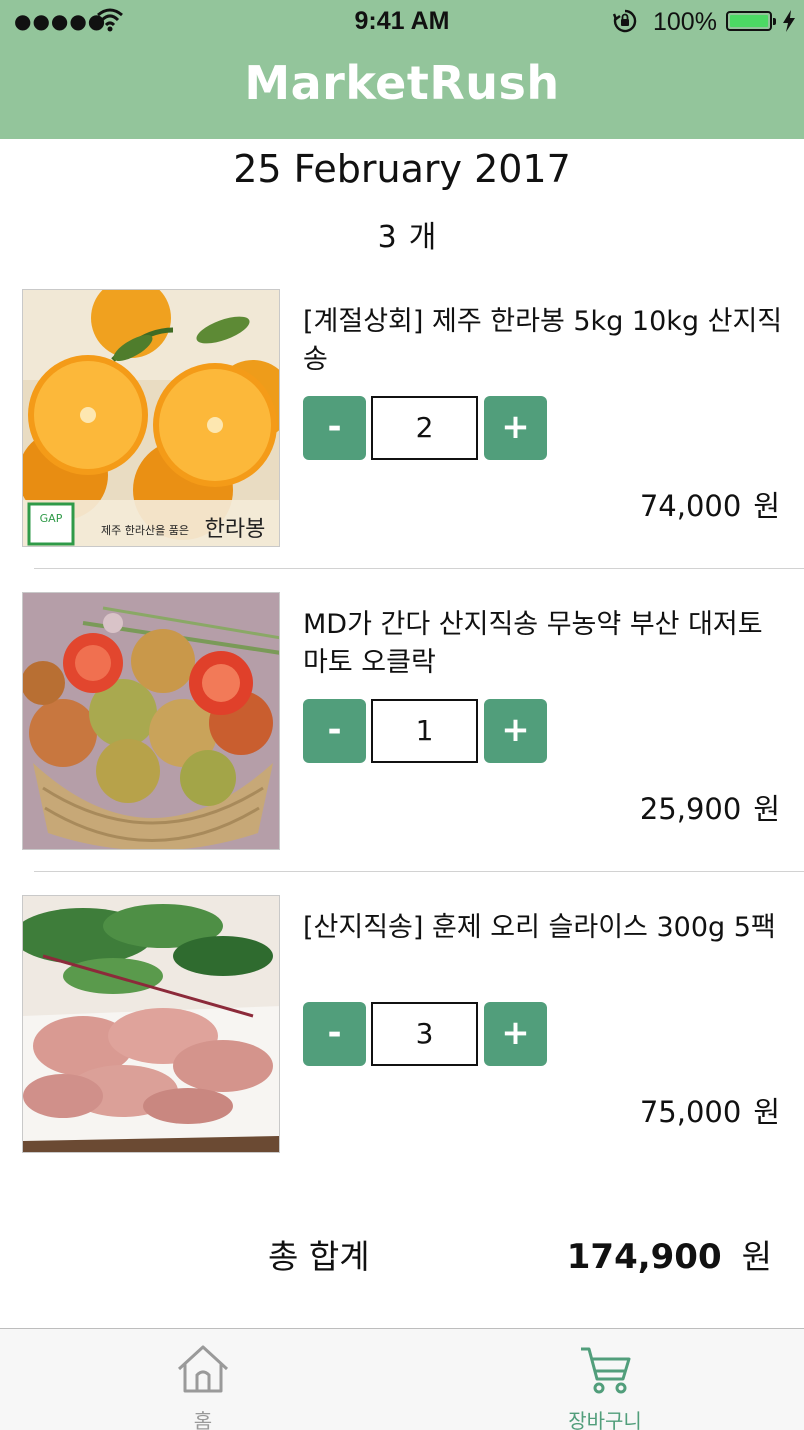 The height and width of the screenshot is (1430, 804). What do you see at coordinates (51, 518) in the screenshot?
I see `gap-badge: GAP` at bounding box center [51, 518].